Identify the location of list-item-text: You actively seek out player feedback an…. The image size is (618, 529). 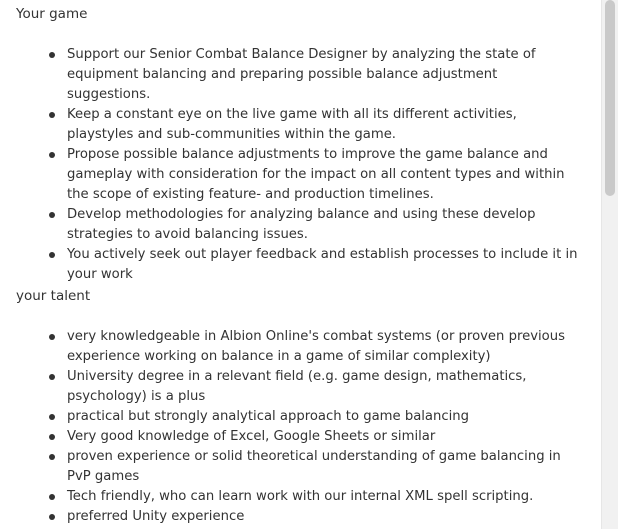
(322, 264).